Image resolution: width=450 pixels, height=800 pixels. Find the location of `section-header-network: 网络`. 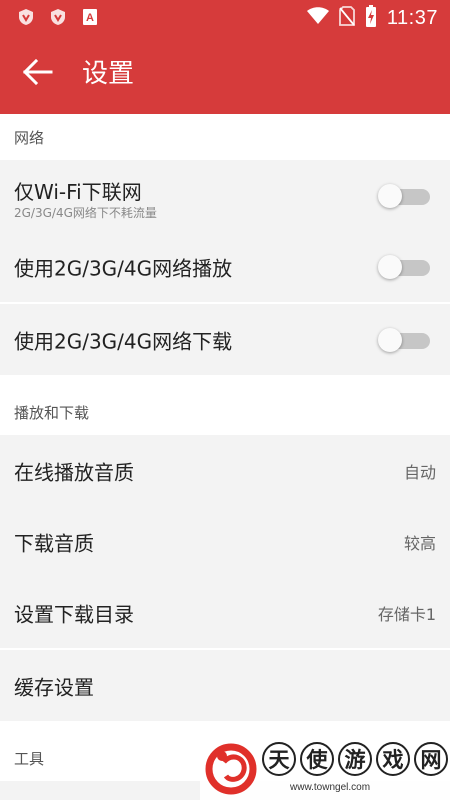

section-header-network: 网络 is located at coordinates (225, 137).